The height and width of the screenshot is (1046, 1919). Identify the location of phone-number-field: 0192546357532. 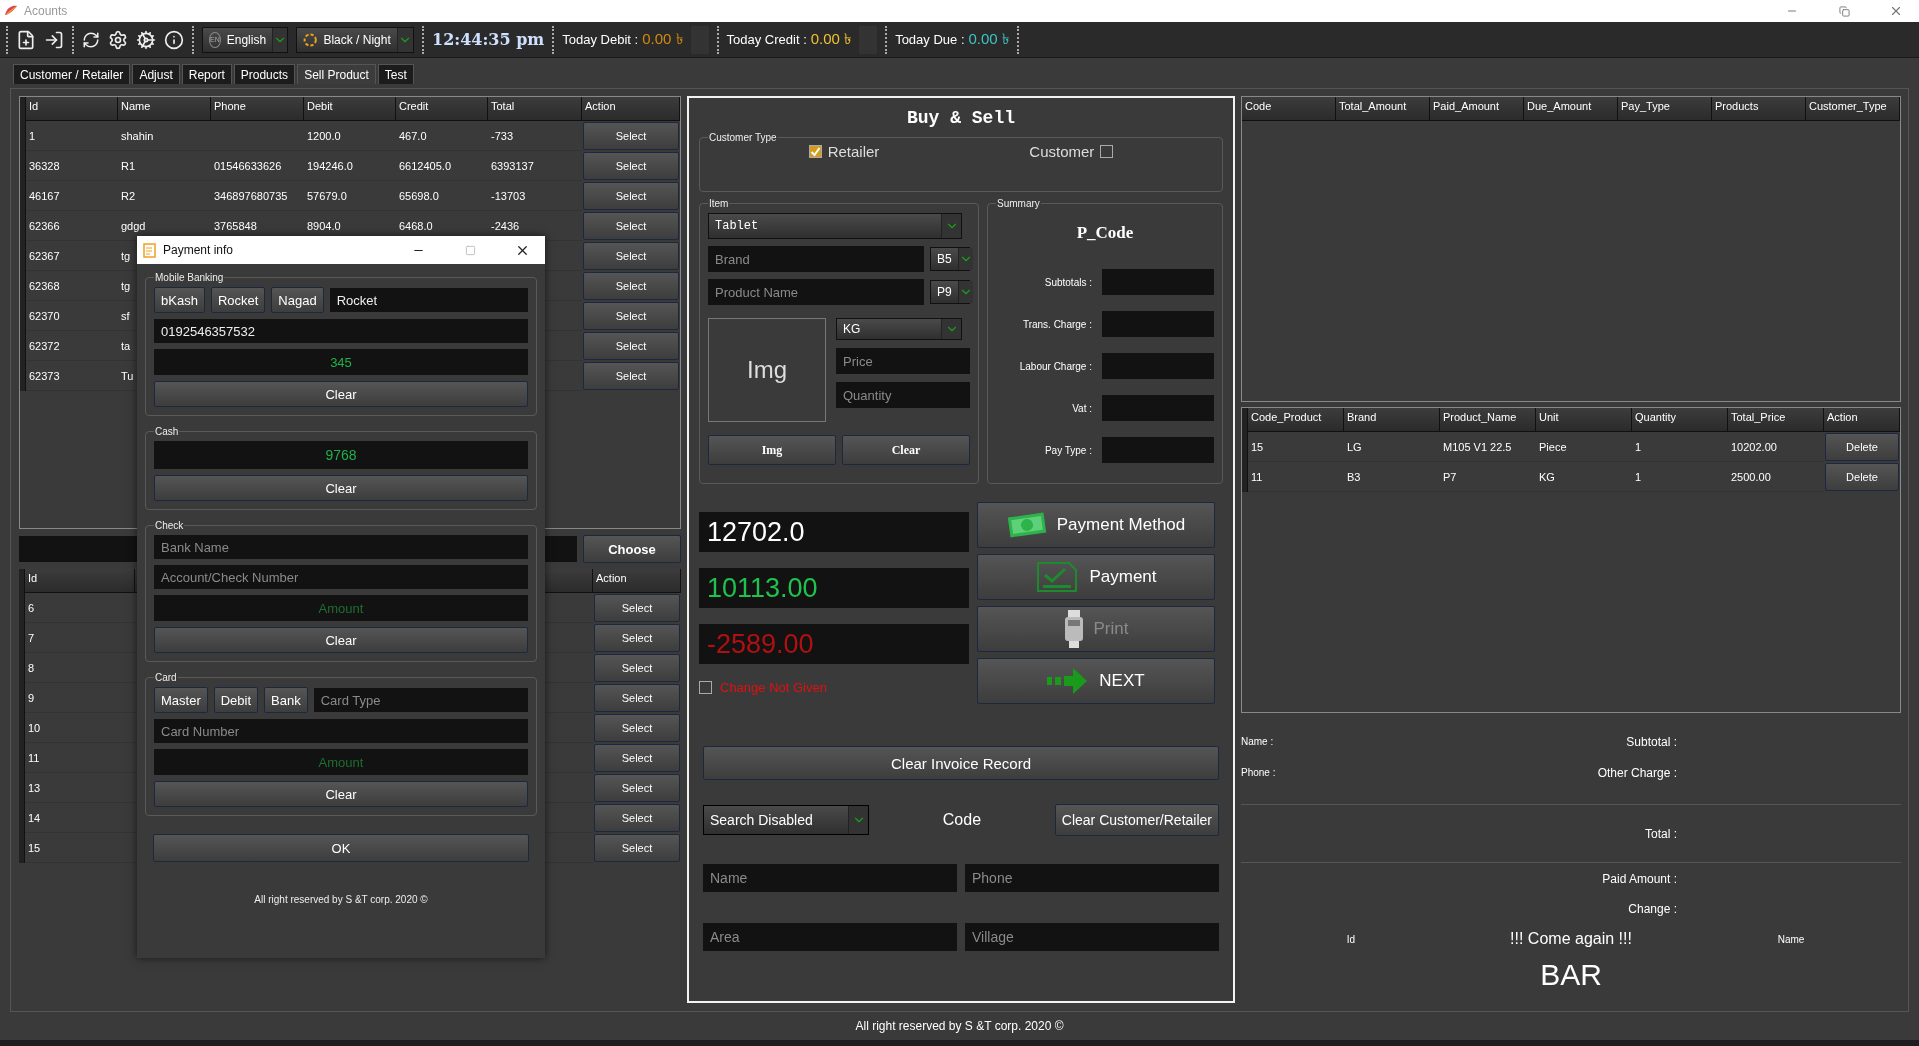
(341, 331).